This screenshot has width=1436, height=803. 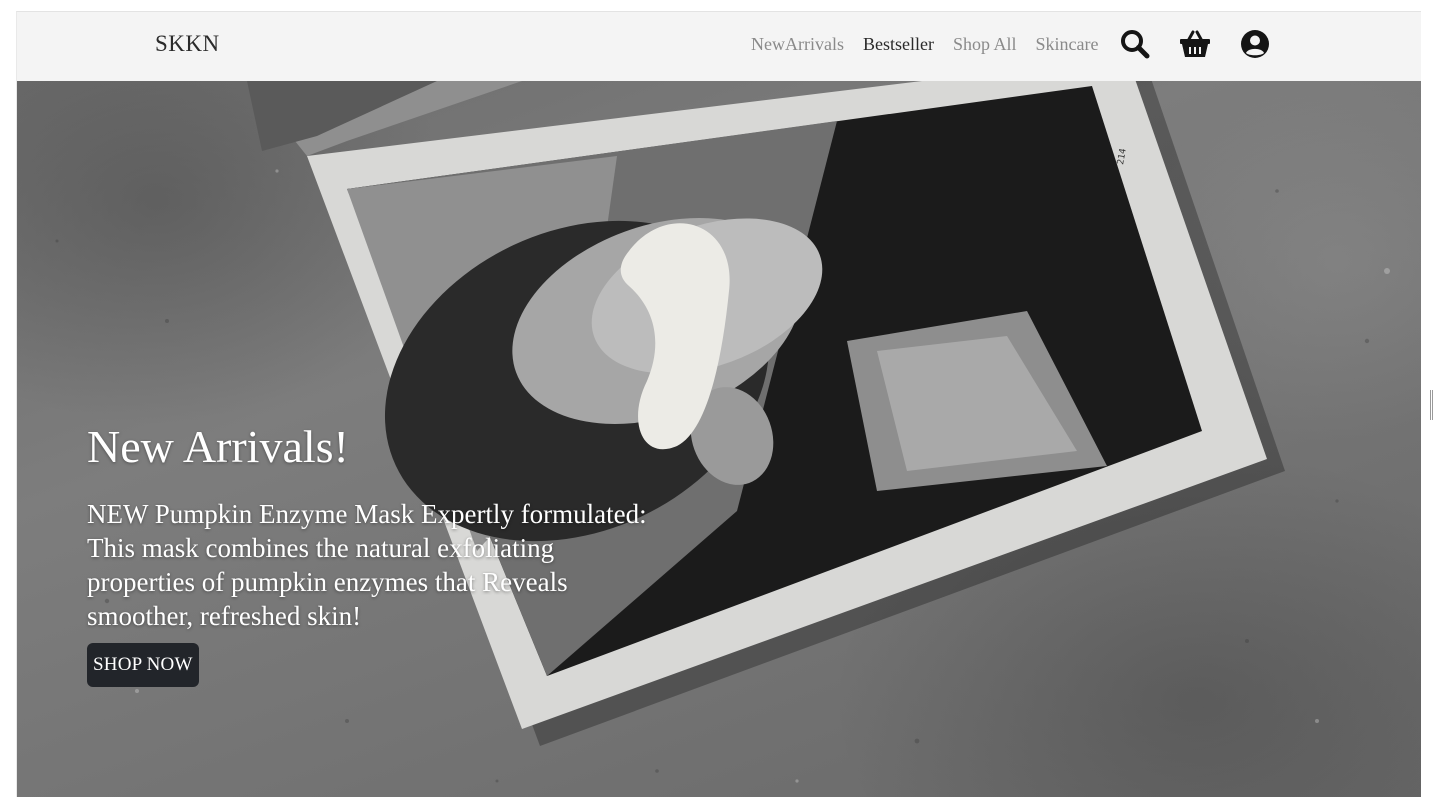 I want to click on brand-logo: SKKN, so click(x=187, y=44).